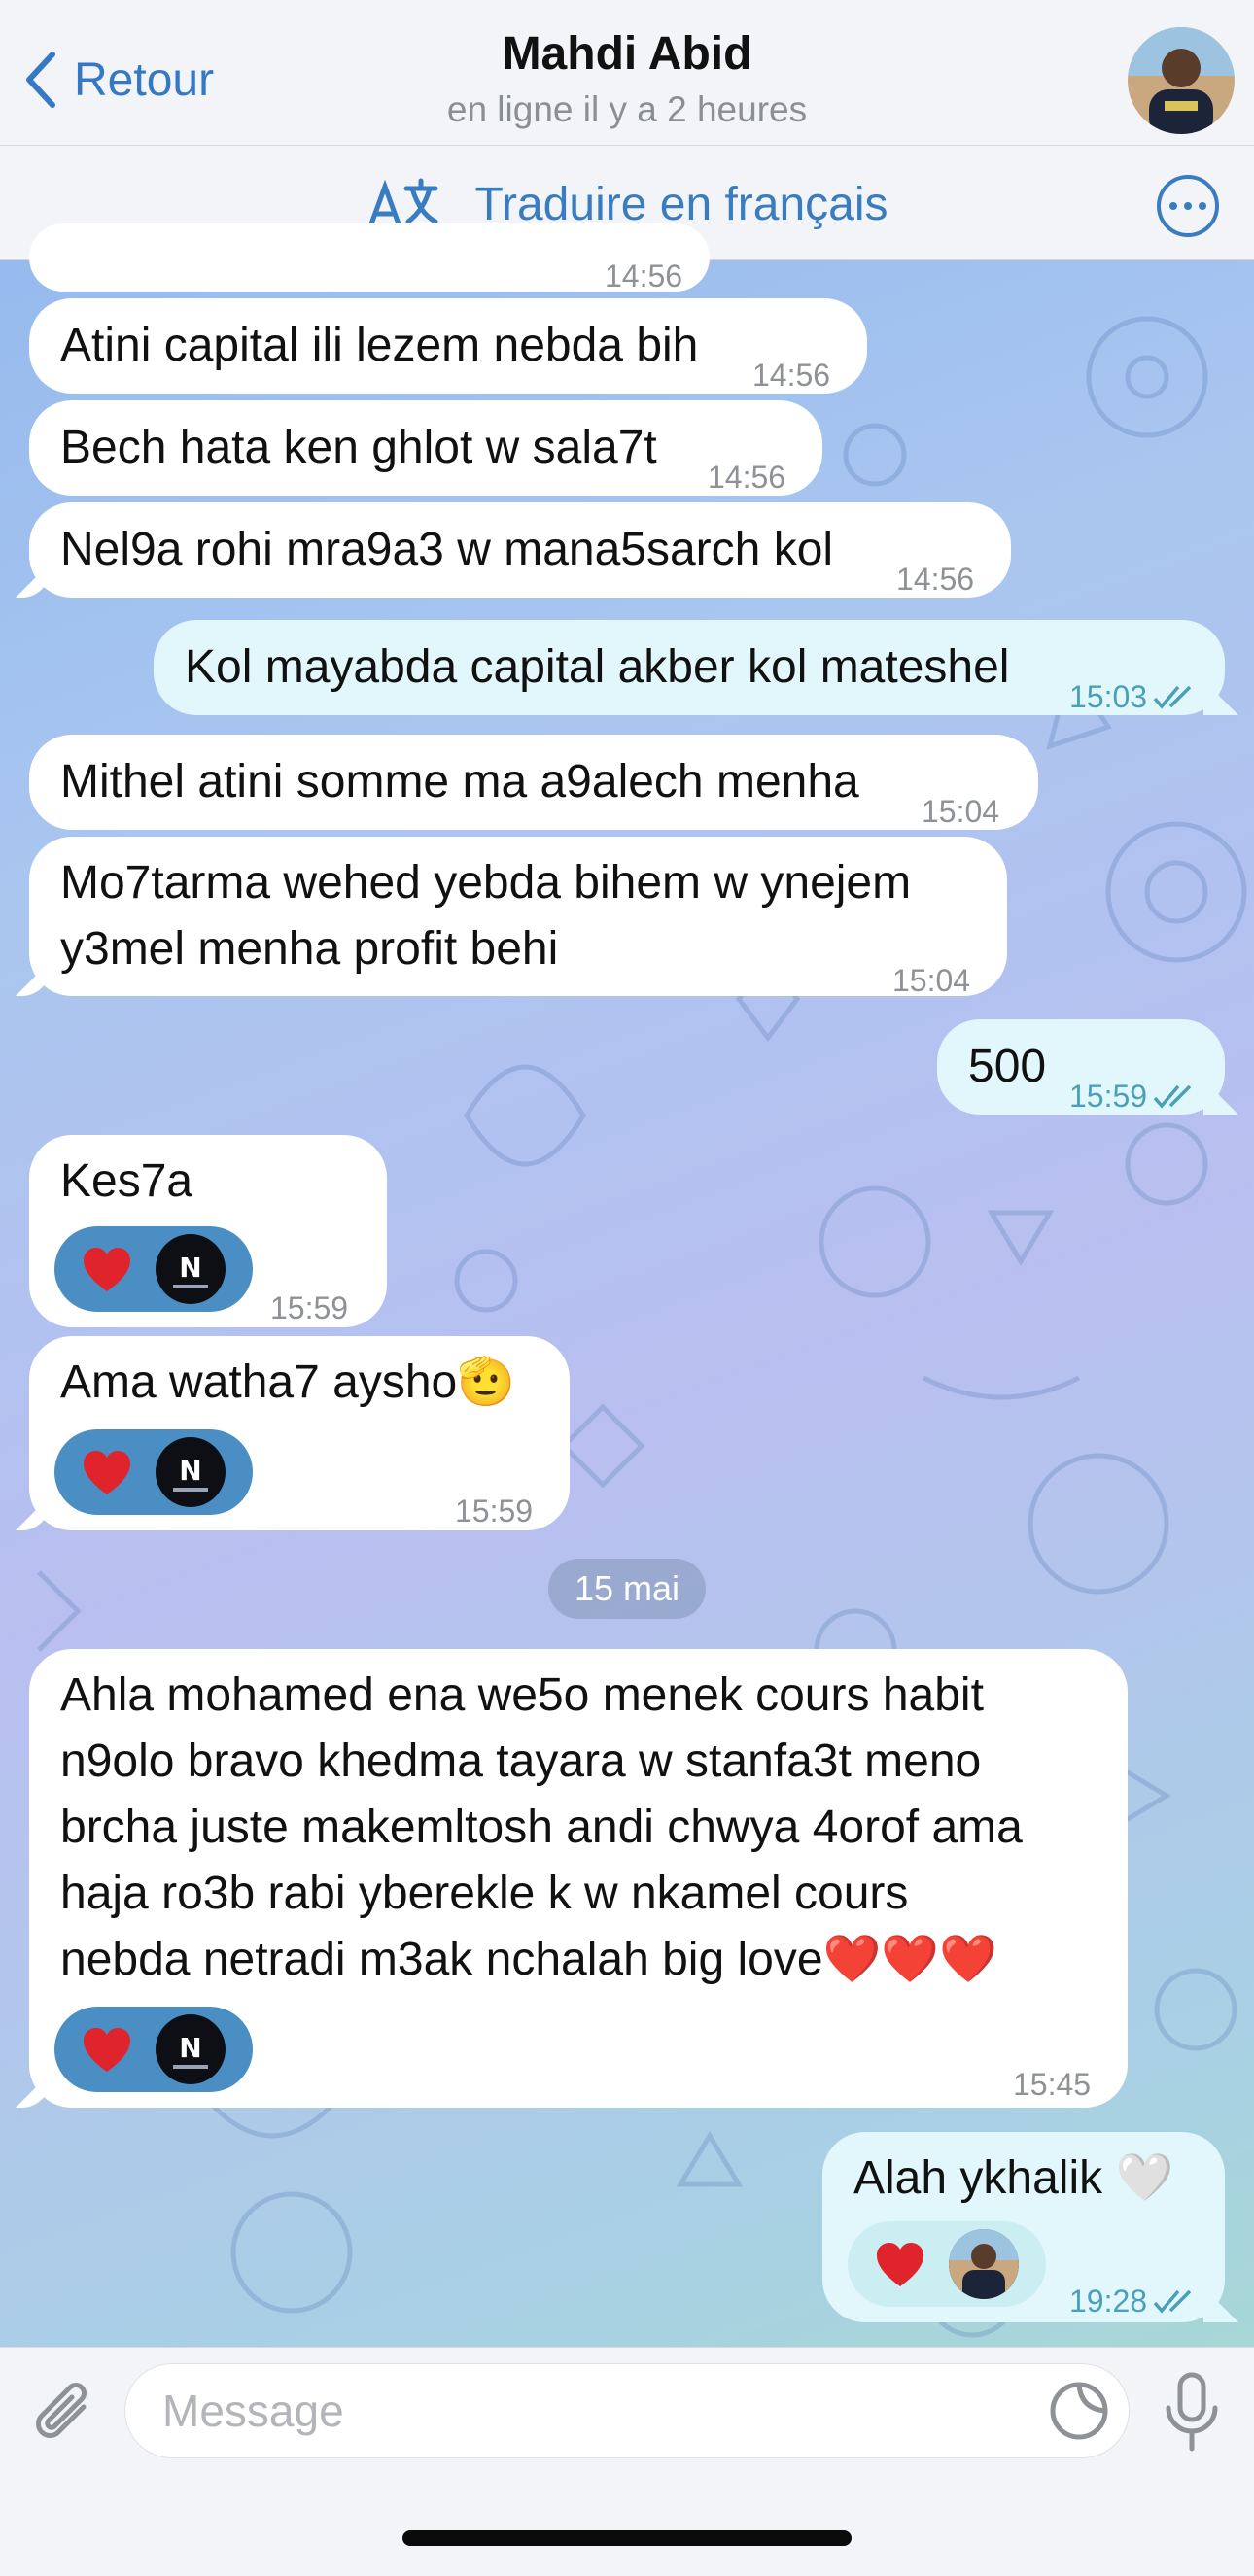  What do you see at coordinates (379, 345) in the screenshot?
I see `message-text: Atini capital ili lezem nebda bih` at bounding box center [379, 345].